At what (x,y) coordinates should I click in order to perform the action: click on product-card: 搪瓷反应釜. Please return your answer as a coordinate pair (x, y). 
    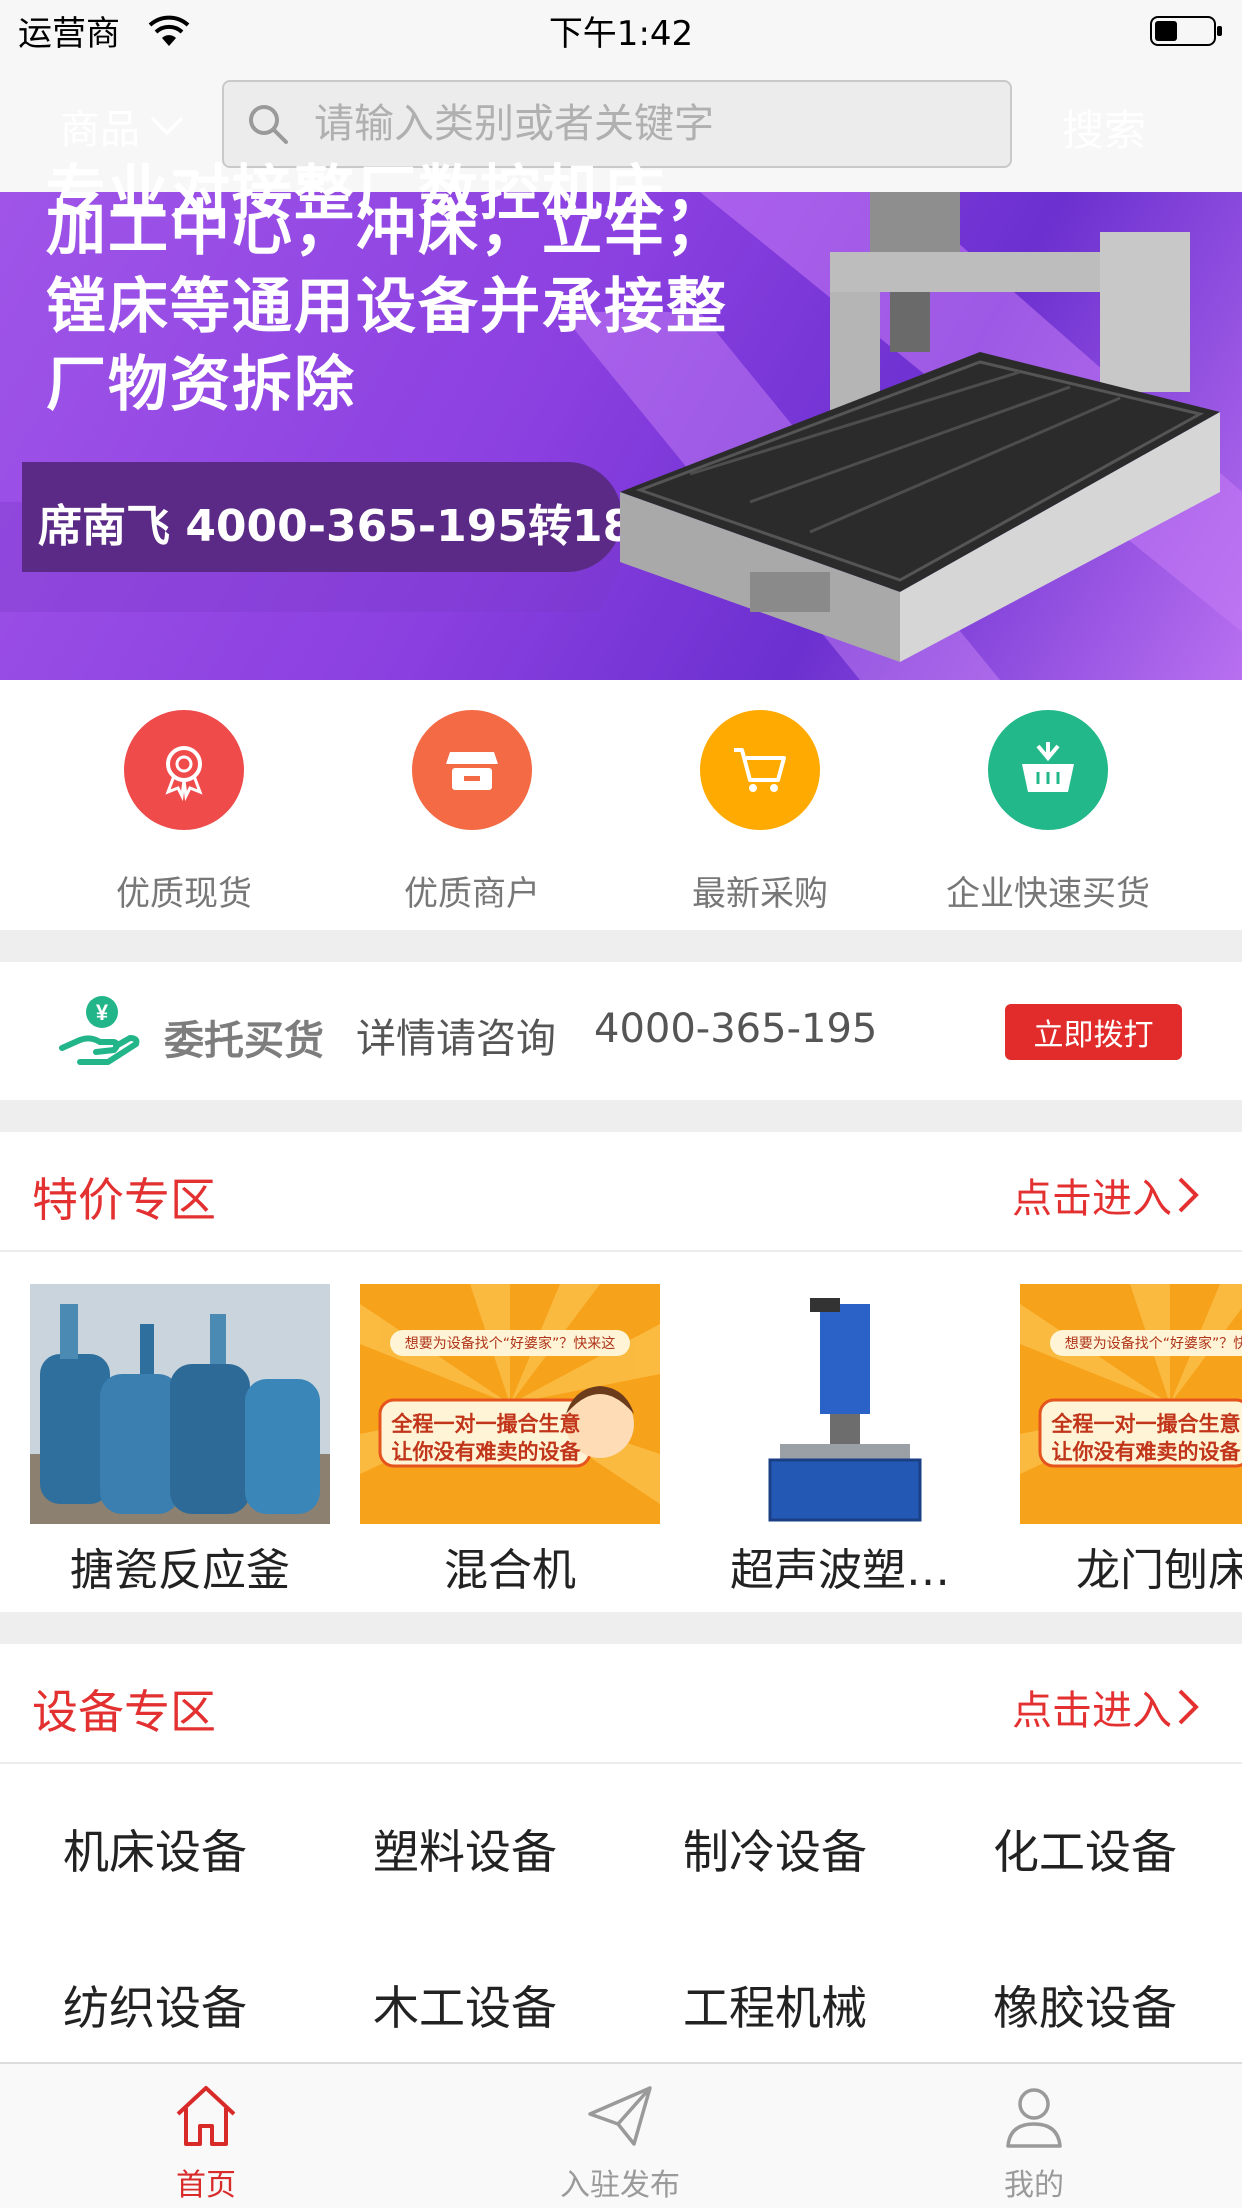
    Looking at the image, I should click on (180, 1441).